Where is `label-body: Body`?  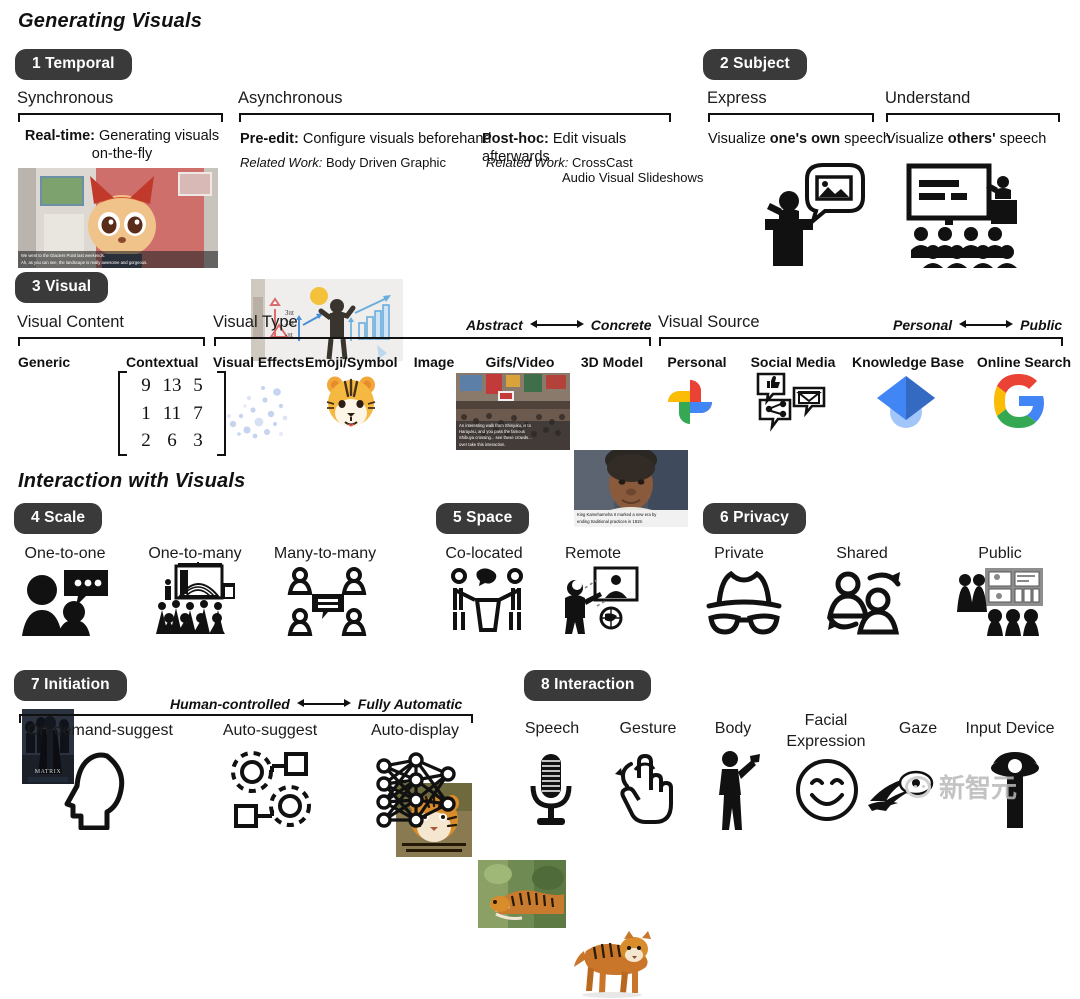
label-body: Body is located at coordinates (733, 728).